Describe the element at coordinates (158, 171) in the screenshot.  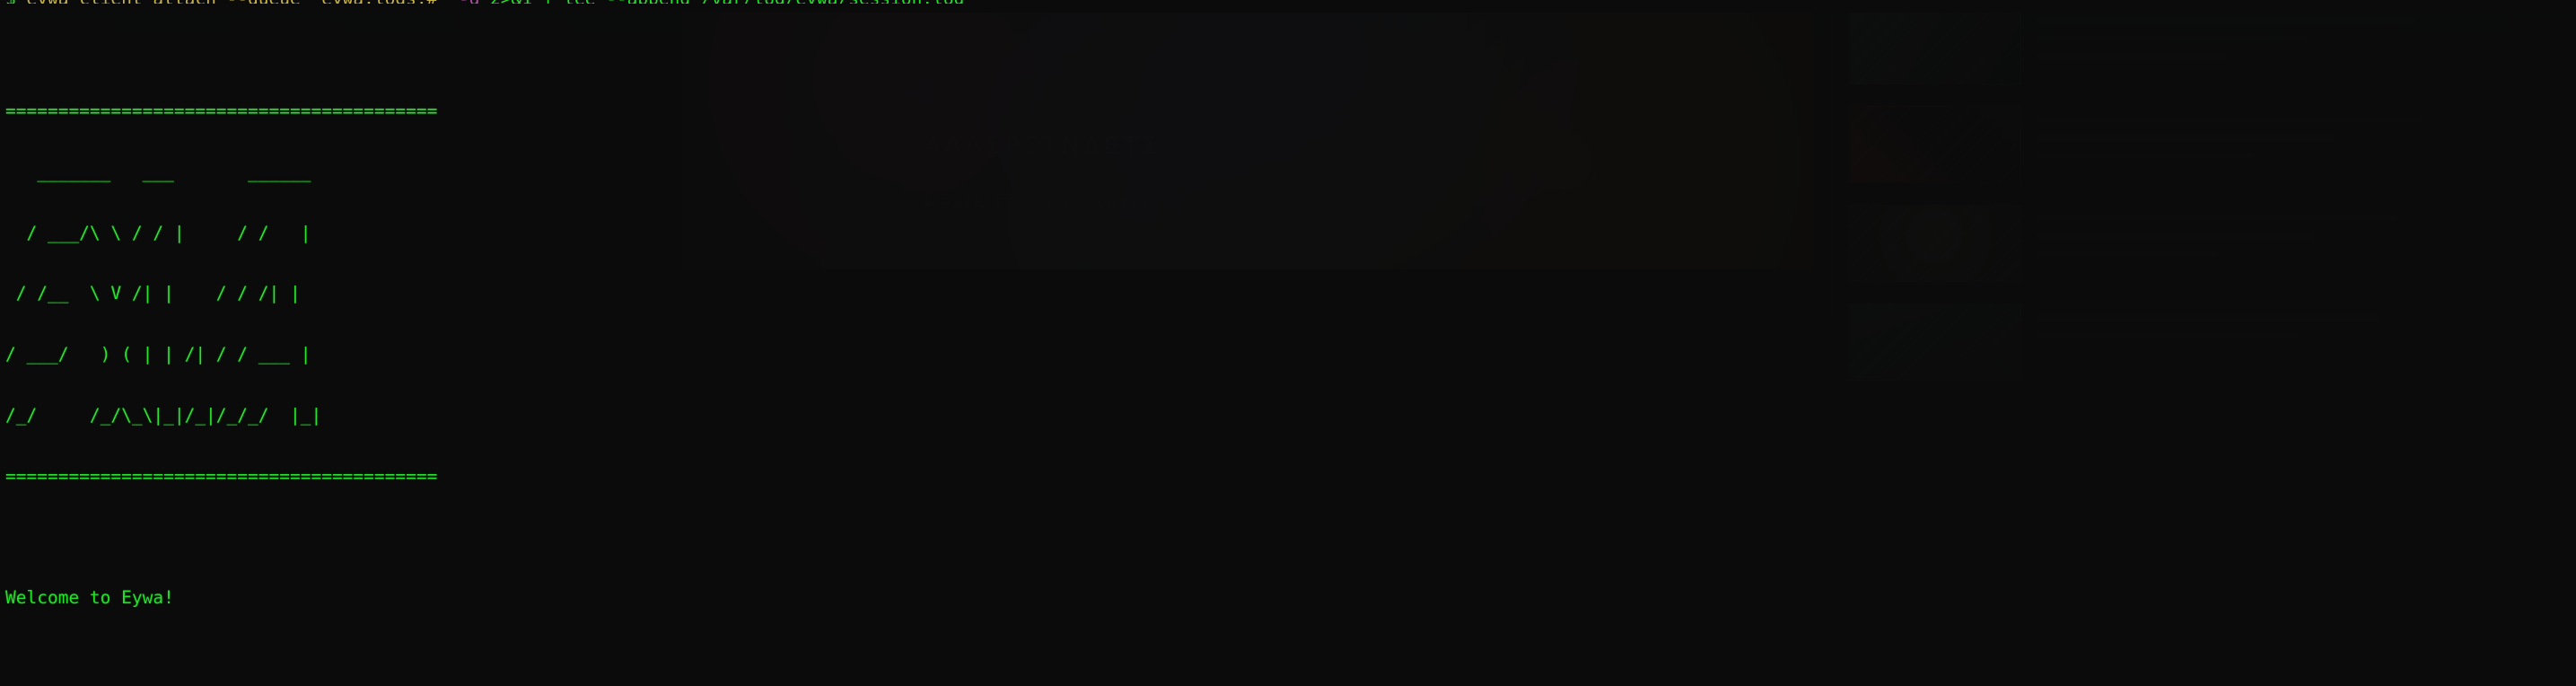
I see `banner-line-1: _______ ___ ______` at that location.